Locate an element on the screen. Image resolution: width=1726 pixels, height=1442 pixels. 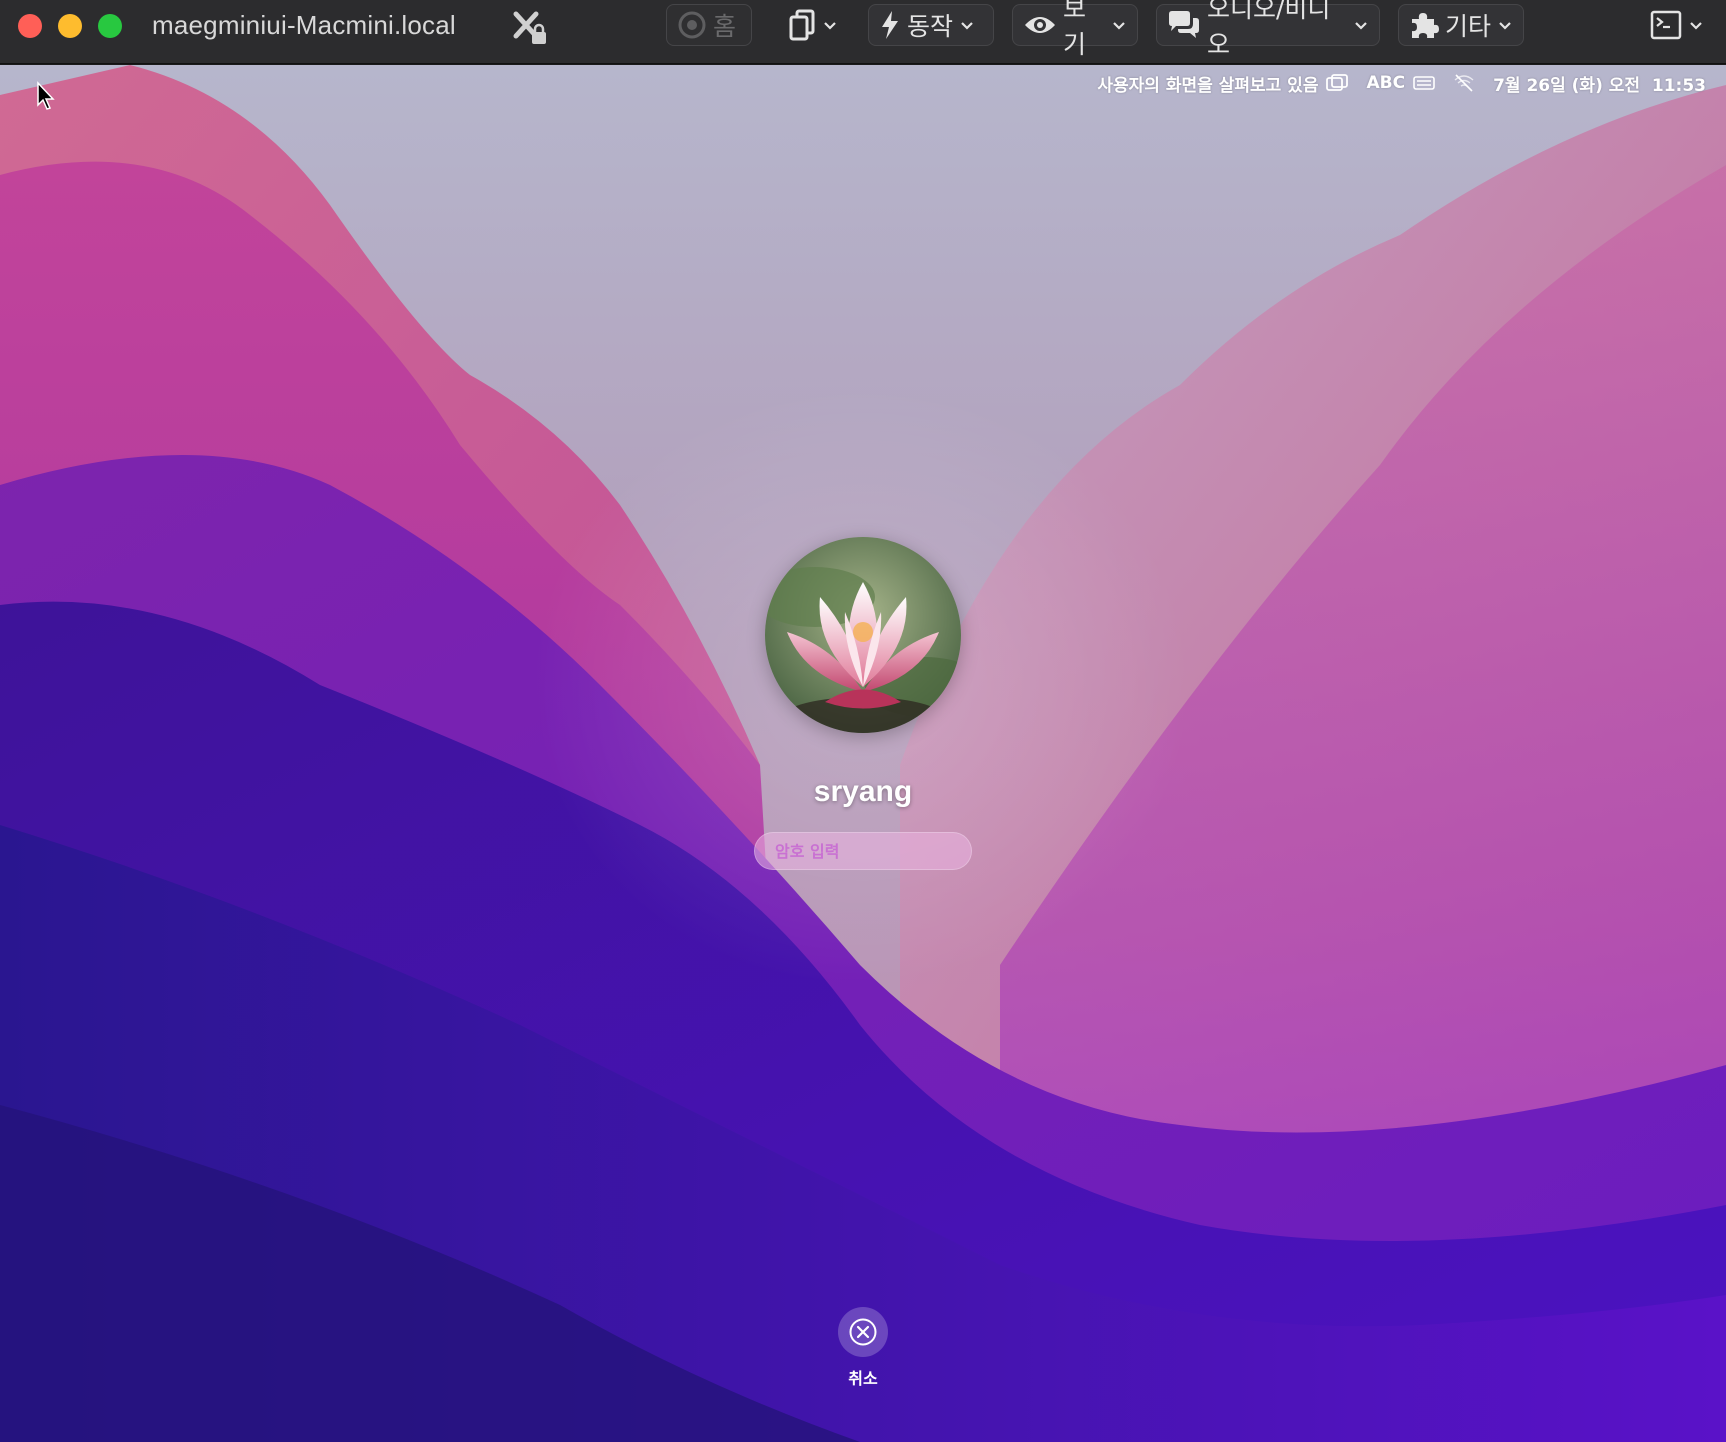
wifi-menu is located at coordinates (1464, 83).